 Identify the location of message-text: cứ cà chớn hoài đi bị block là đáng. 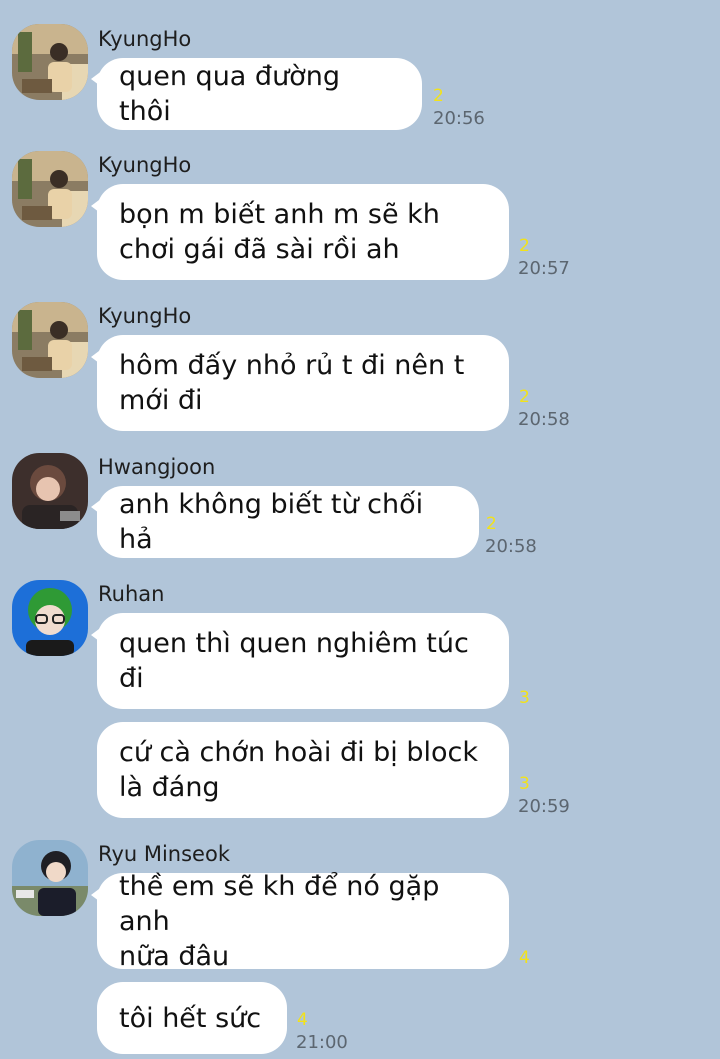
(299, 770).